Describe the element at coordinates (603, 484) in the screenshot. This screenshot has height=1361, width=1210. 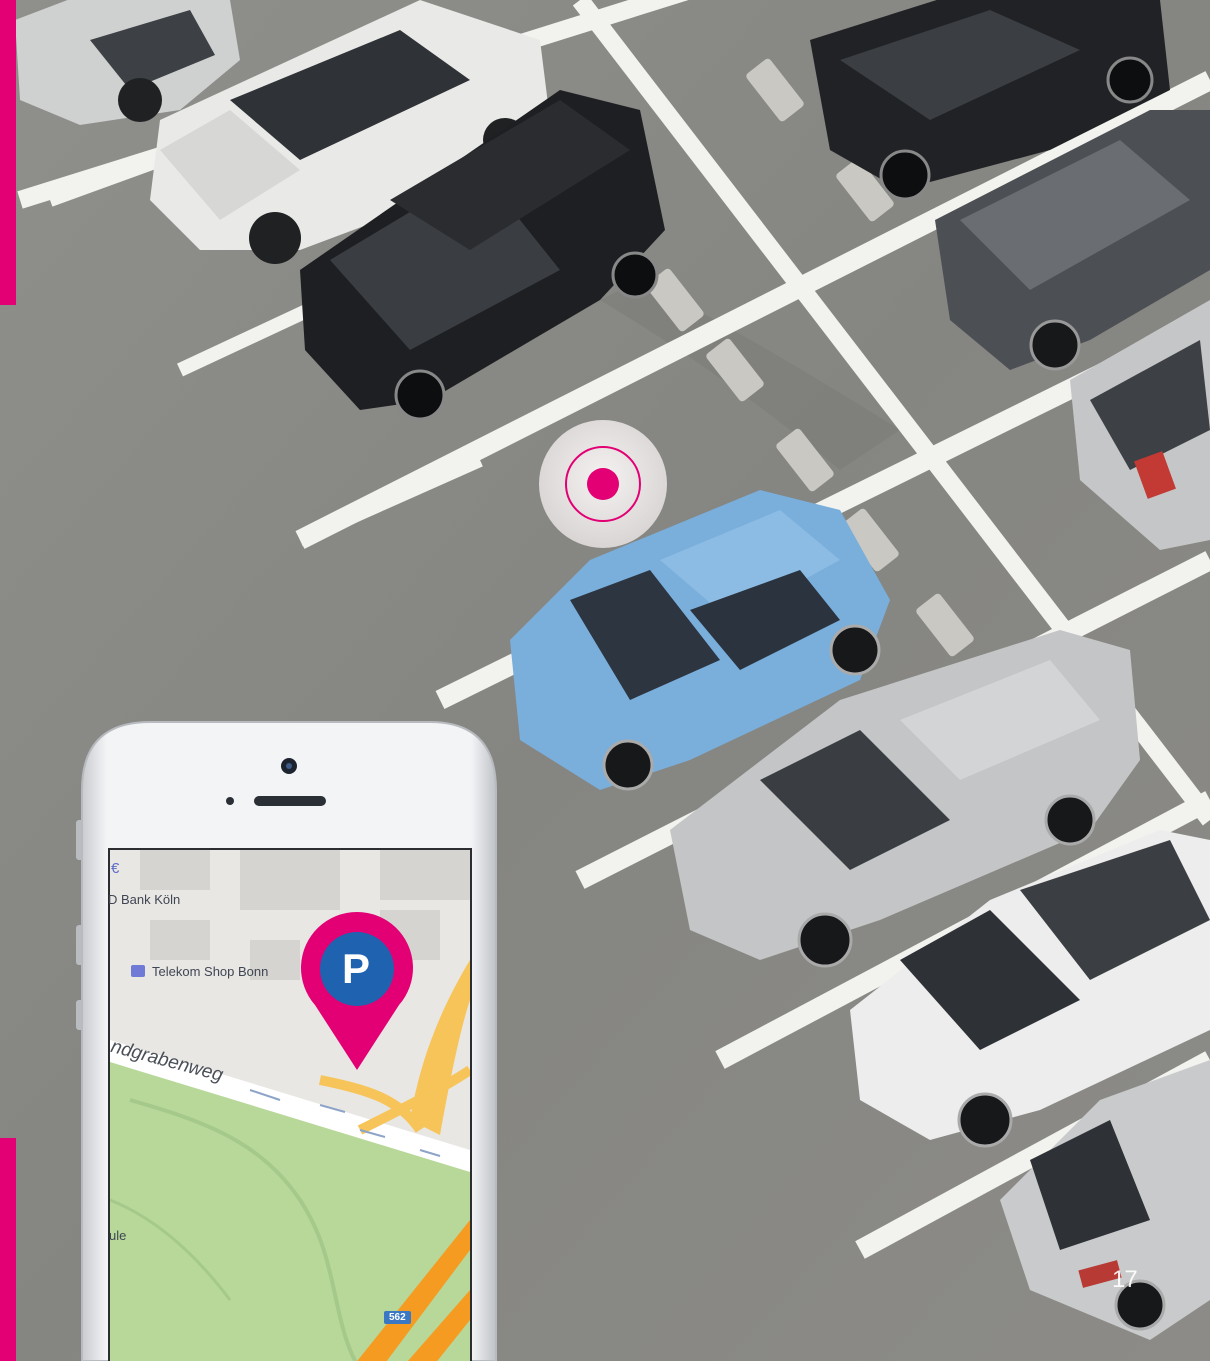
I see `location-target-icon` at that location.